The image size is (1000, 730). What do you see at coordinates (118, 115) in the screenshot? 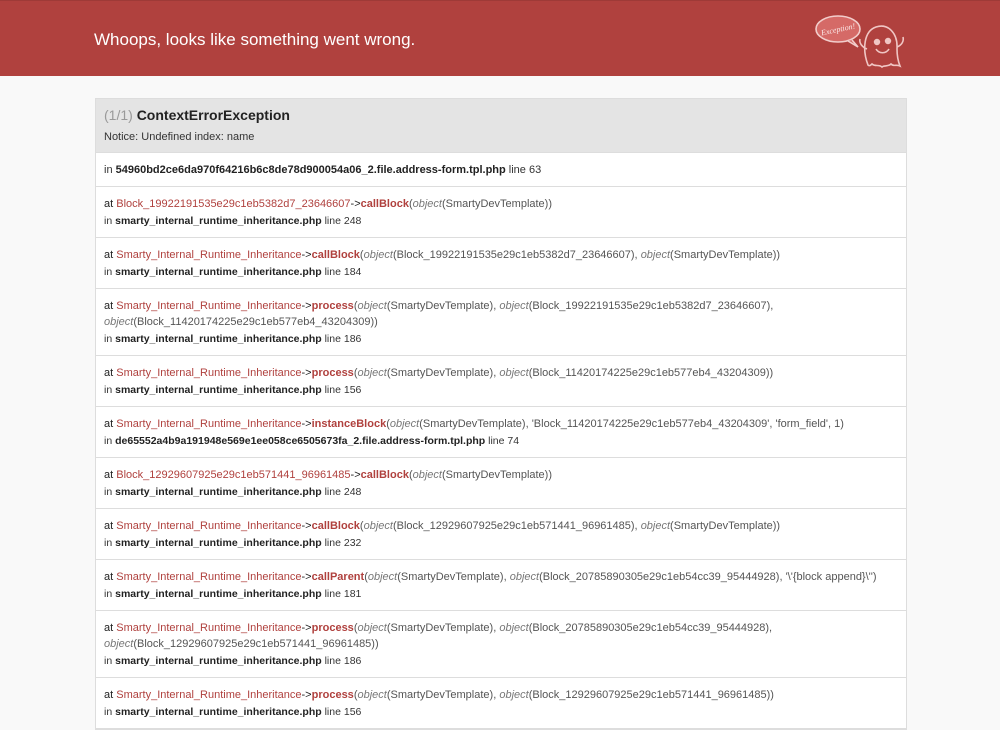
I see `exception-count: (1/1)` at bounding box center [118, 115].